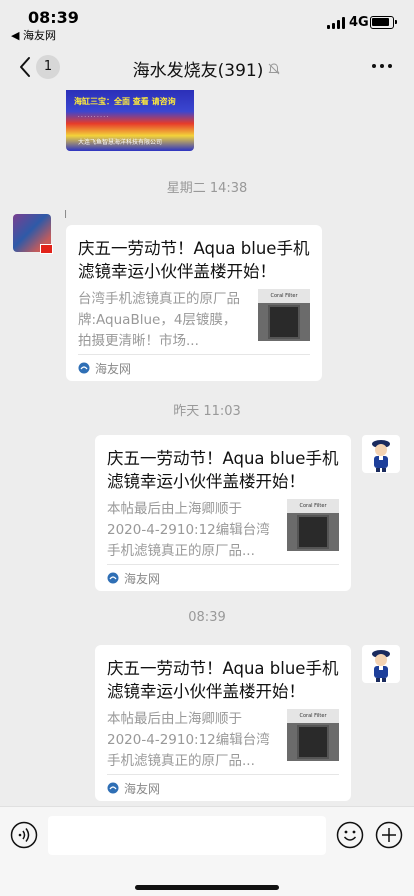  I want to click on banner-headline: 海缸三宝：全面 查看 请咨询, so click(125, 101).